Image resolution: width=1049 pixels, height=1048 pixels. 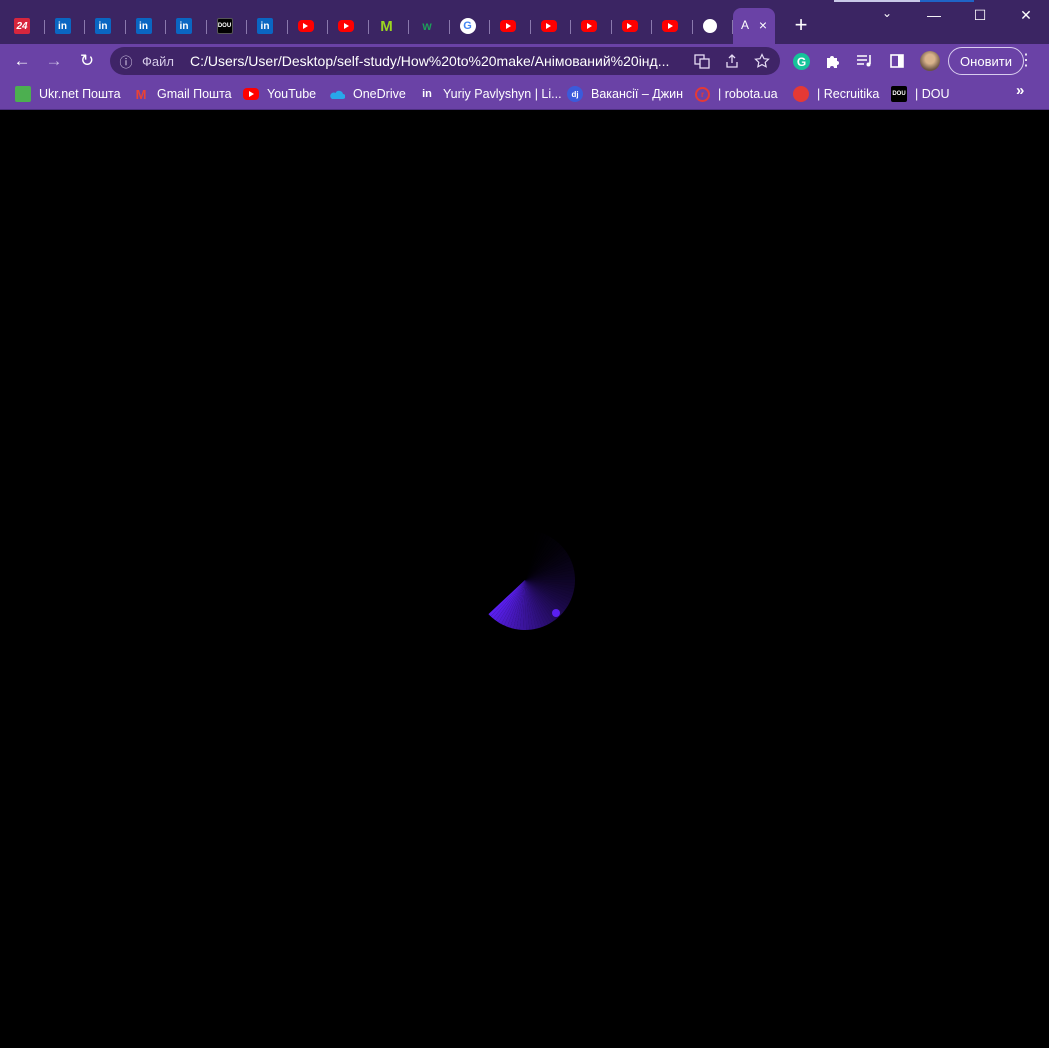 What do you see at coordinates (224, 26) in the screenshot?
I see `dou-favicon-icon: DOU` at bounding box center [224, 26].